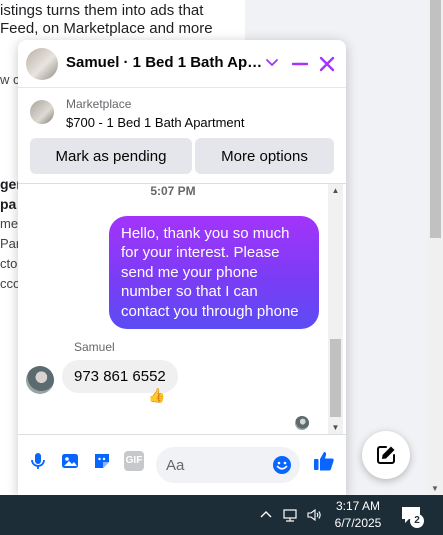  I want to click on listing-source: Marketplace, so click(99, 104).